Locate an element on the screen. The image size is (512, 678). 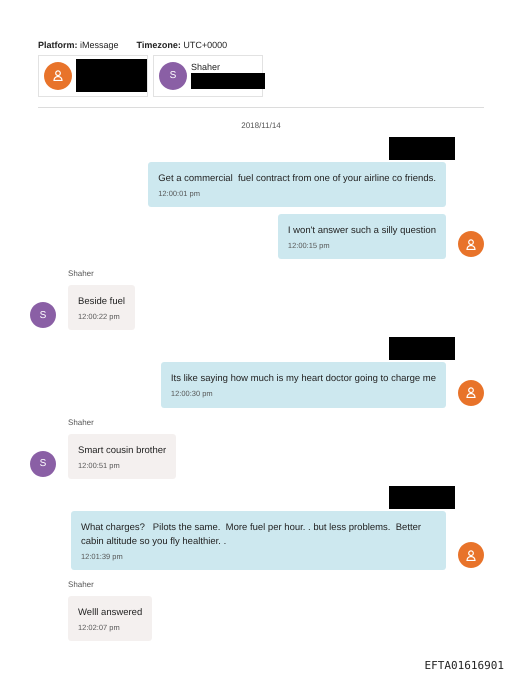
participant-name: Shaher is located at coordinates (206, 67).